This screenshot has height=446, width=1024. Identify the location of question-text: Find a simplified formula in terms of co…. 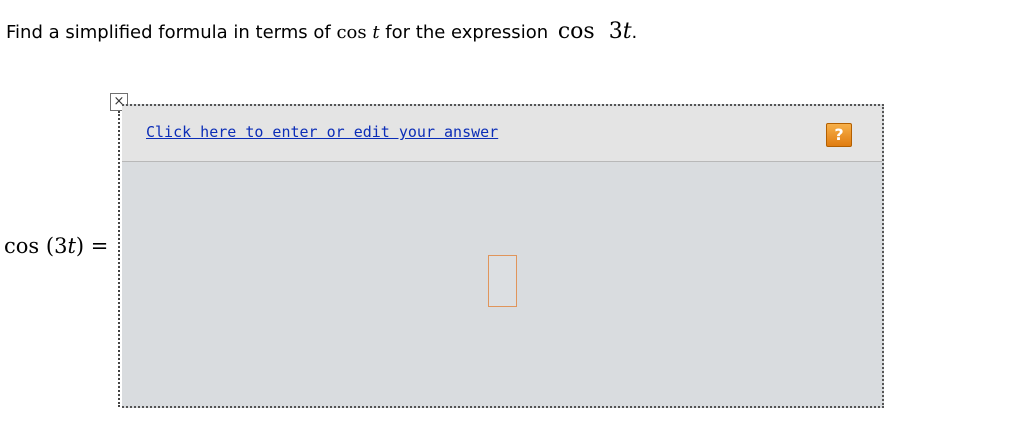
(321, 32).